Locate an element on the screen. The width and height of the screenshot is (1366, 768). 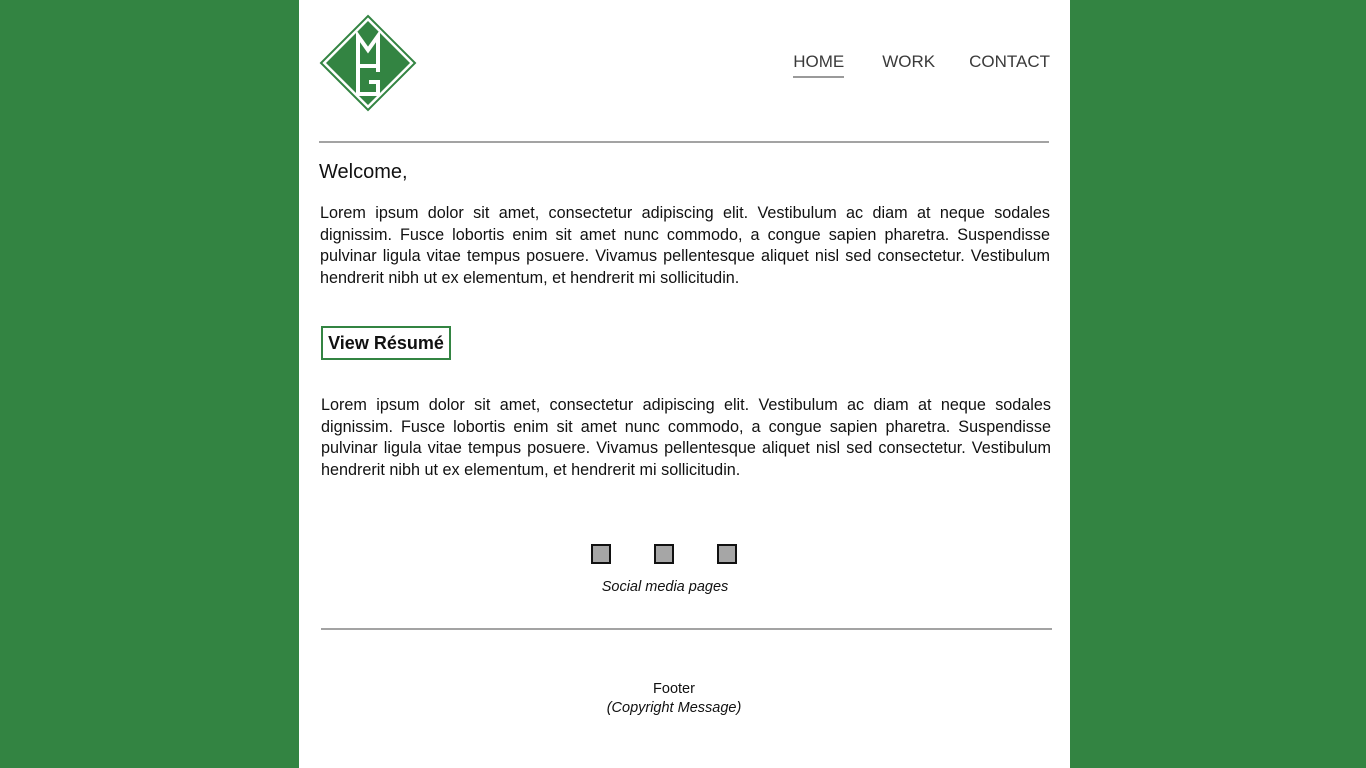
main-nav: HOME WORK CONTACT is located at coordinates (921, 65).